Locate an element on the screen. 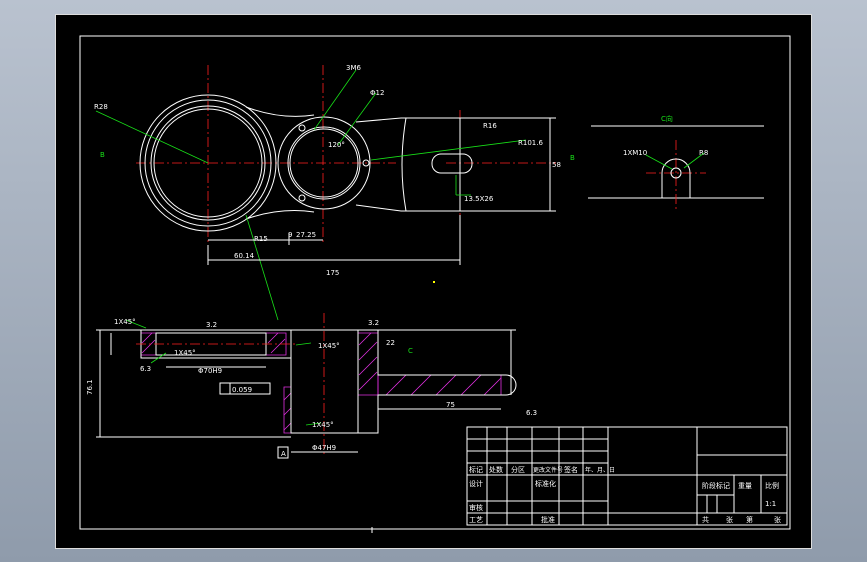  tb-label-4: 签名 is located at coordinates (571, 469).